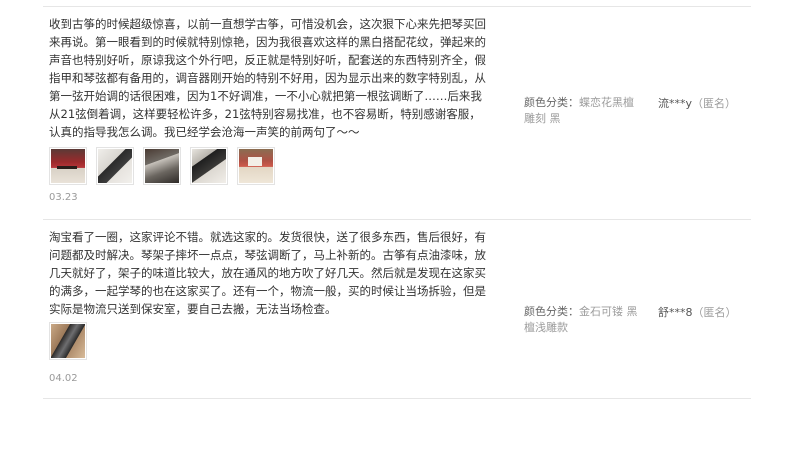  What do you see at coordinates (675, 103) in the screenshot?
I see `user-name: 流***y` at bounding box center [675, 103].